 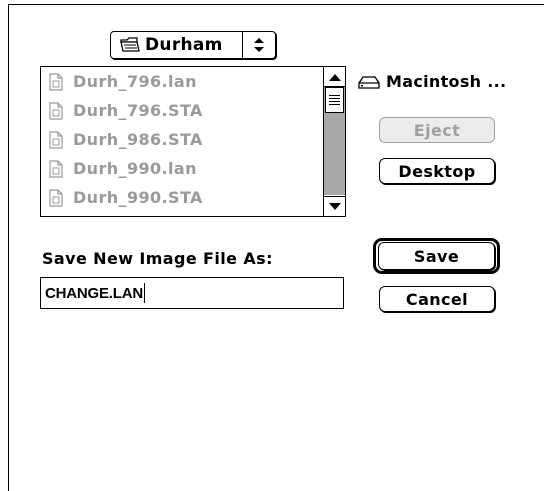 I want to click on list-item: Durh_990.STA, so click(x=179, y=197).